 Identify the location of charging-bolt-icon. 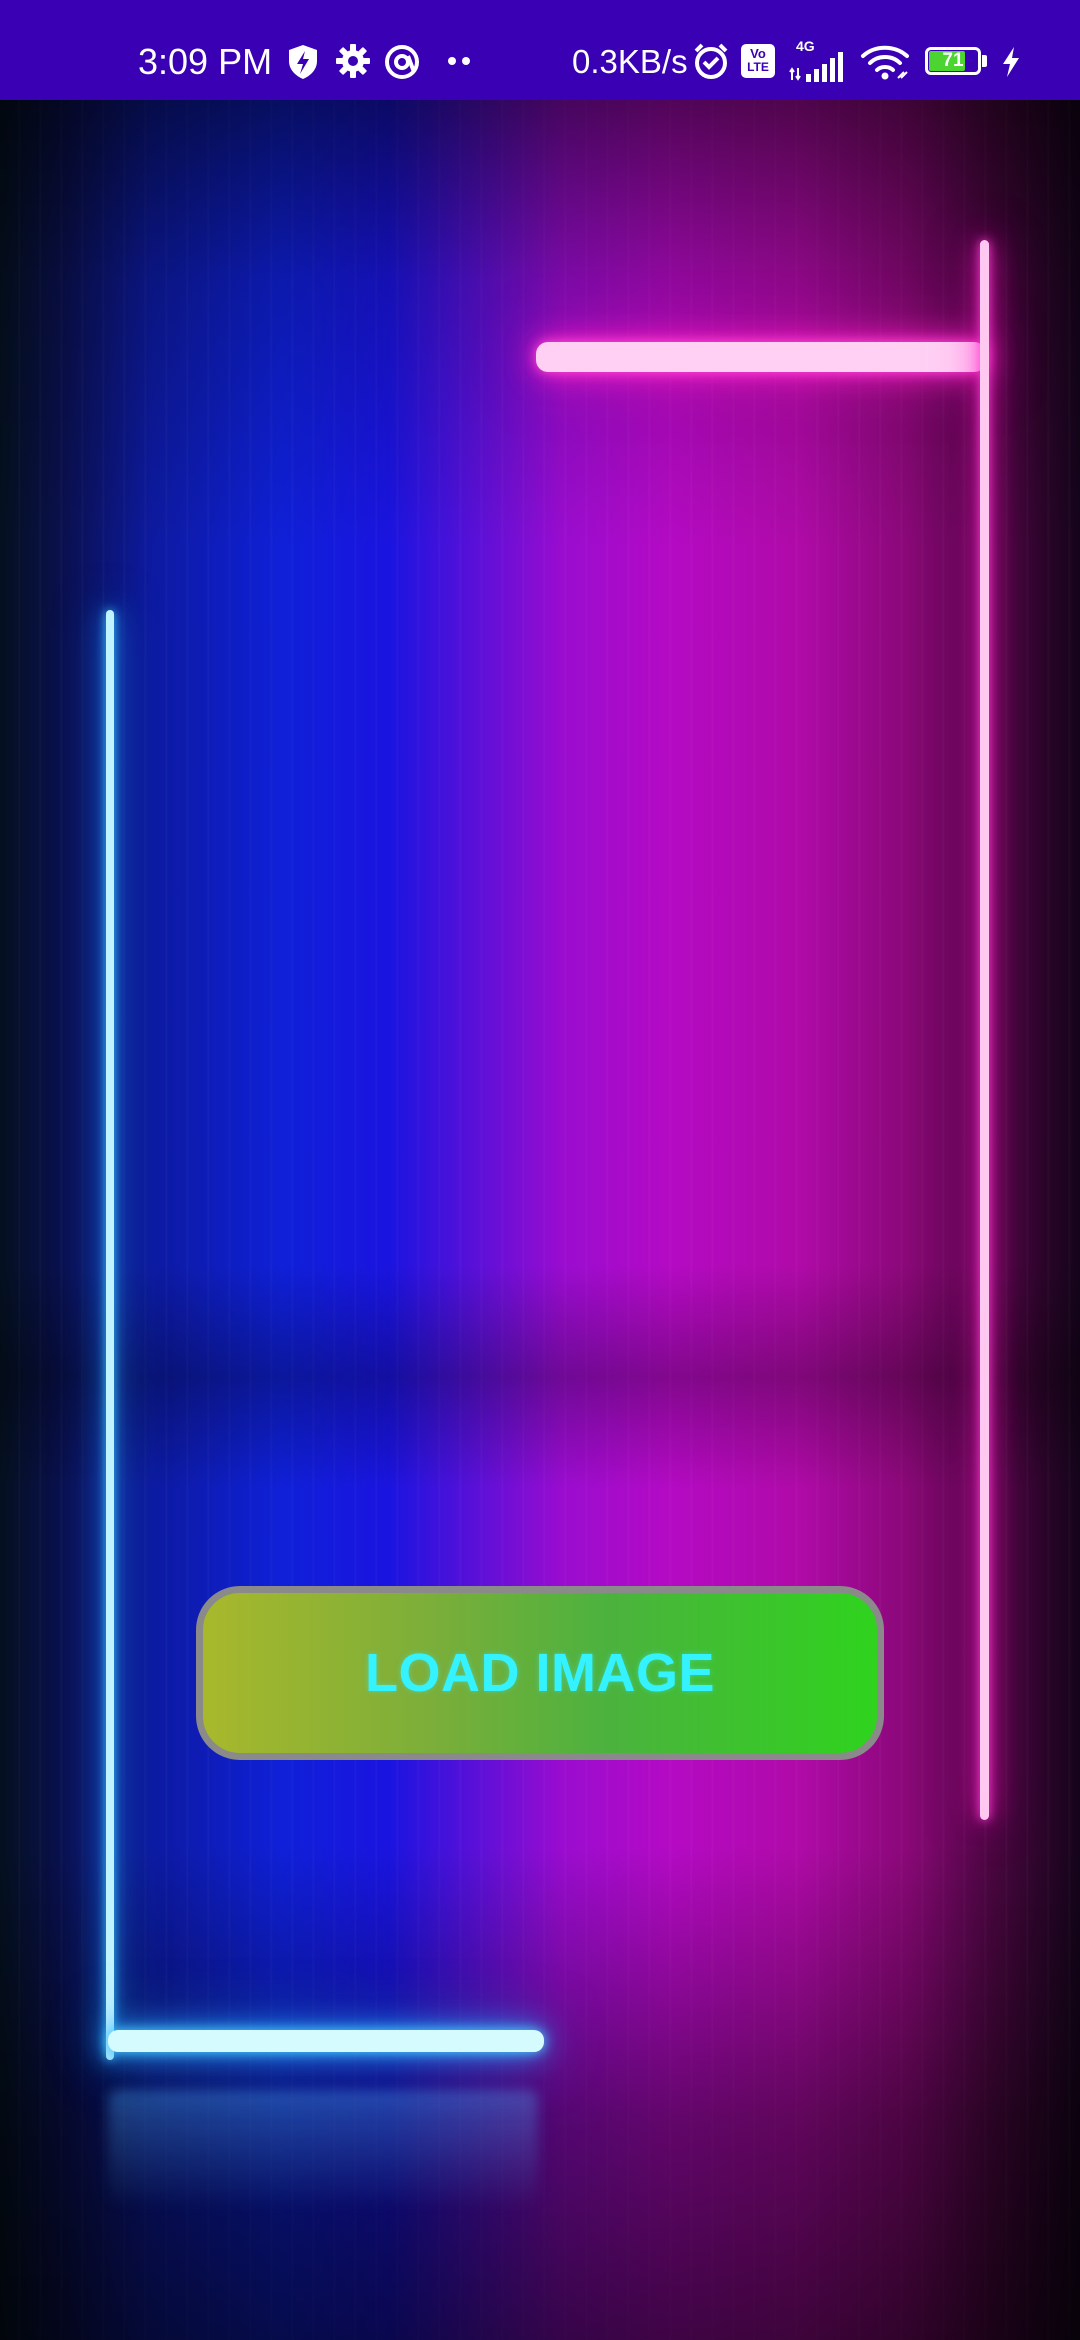
(1011, 62).